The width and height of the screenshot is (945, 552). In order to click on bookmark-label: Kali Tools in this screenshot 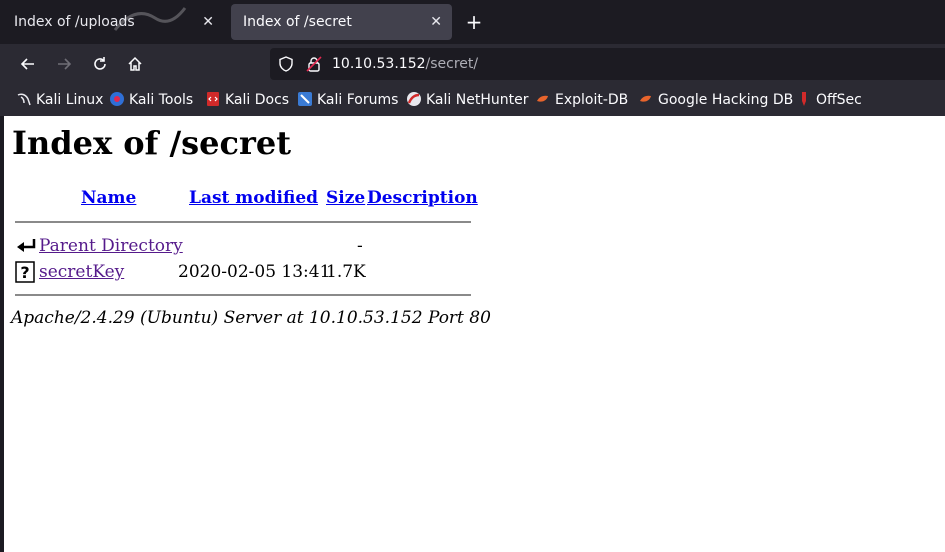, I will do `click(161, 100)`.